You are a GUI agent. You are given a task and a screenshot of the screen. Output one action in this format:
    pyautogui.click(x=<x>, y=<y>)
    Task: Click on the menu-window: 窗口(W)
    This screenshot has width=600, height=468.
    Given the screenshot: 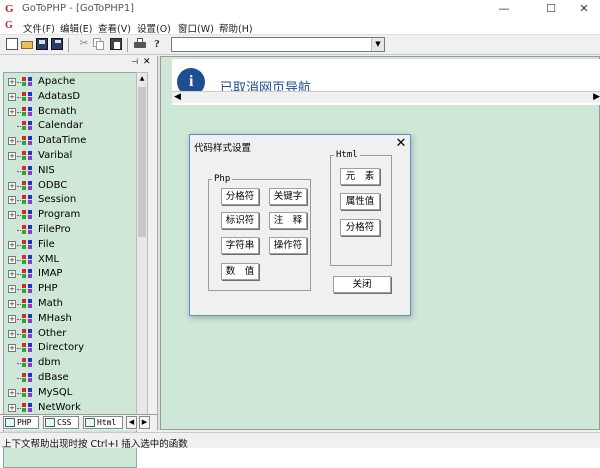 What is the action you would take?
    pyautogui.click(x=196, y=28)
    